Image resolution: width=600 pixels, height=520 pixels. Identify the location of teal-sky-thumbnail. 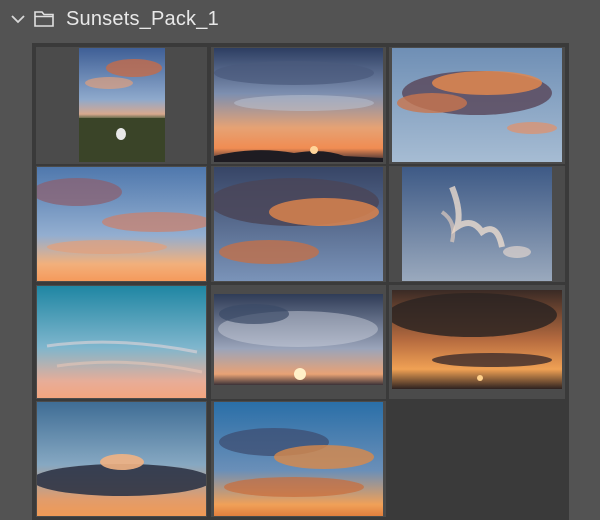
(121, 342).